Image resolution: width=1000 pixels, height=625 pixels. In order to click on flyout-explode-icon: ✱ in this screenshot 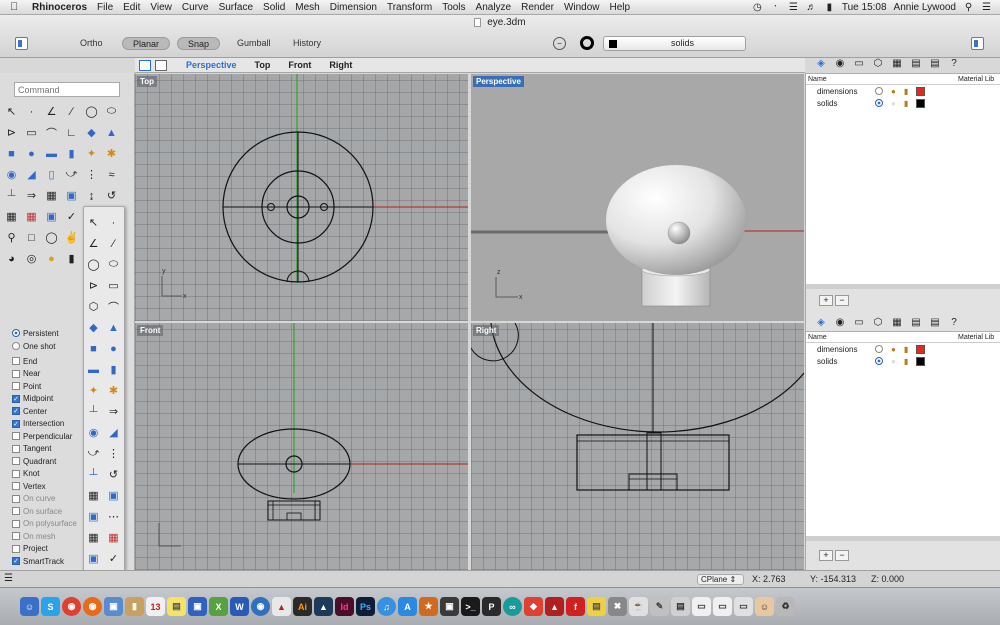, I will do `click(113, 390)`.